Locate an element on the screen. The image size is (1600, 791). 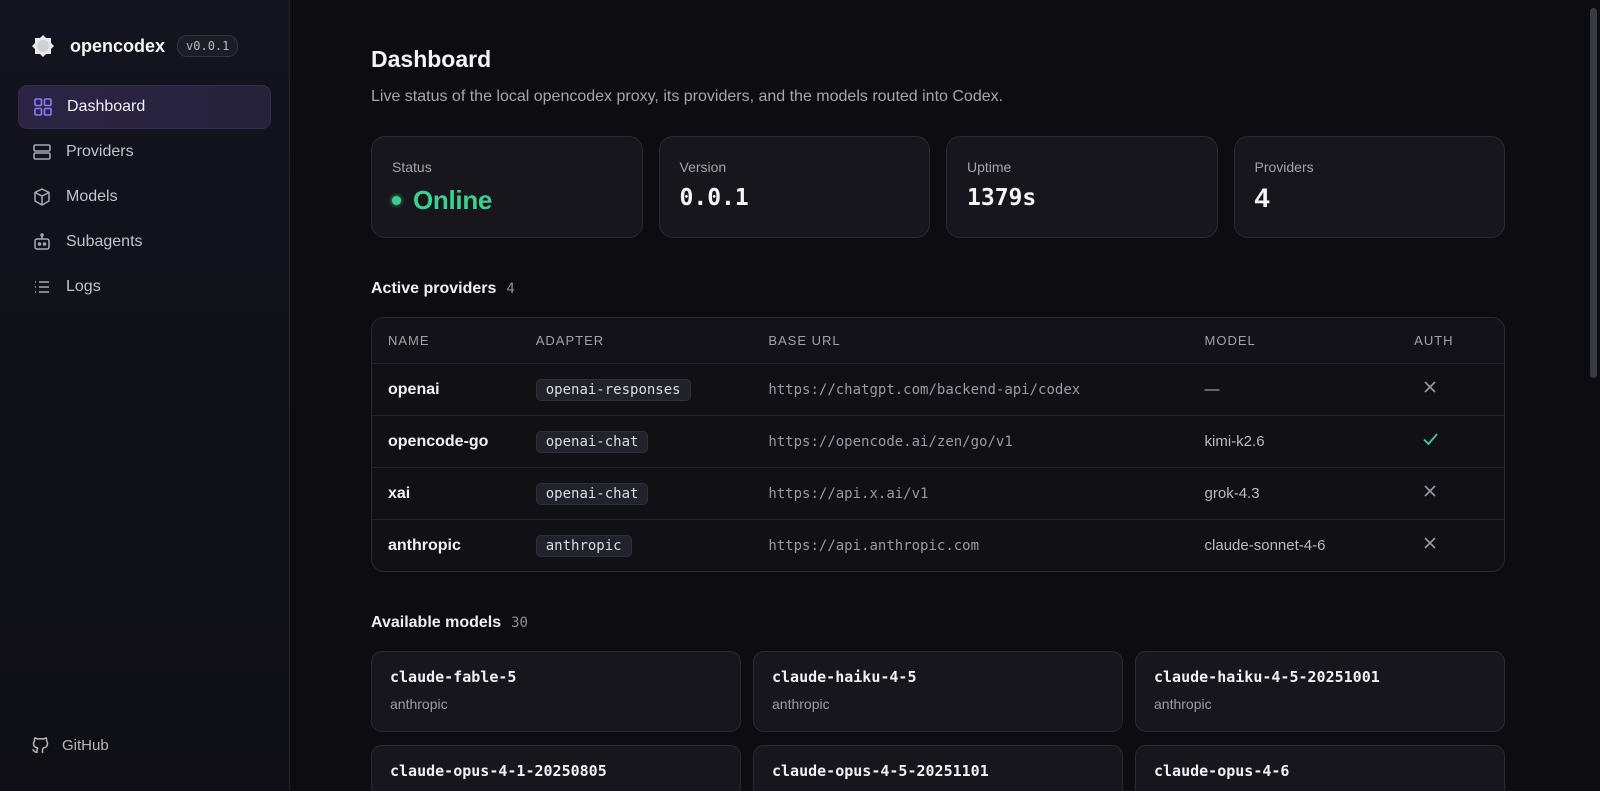
sidebar-item-logs: Logs is located at coordinates (144, 287).